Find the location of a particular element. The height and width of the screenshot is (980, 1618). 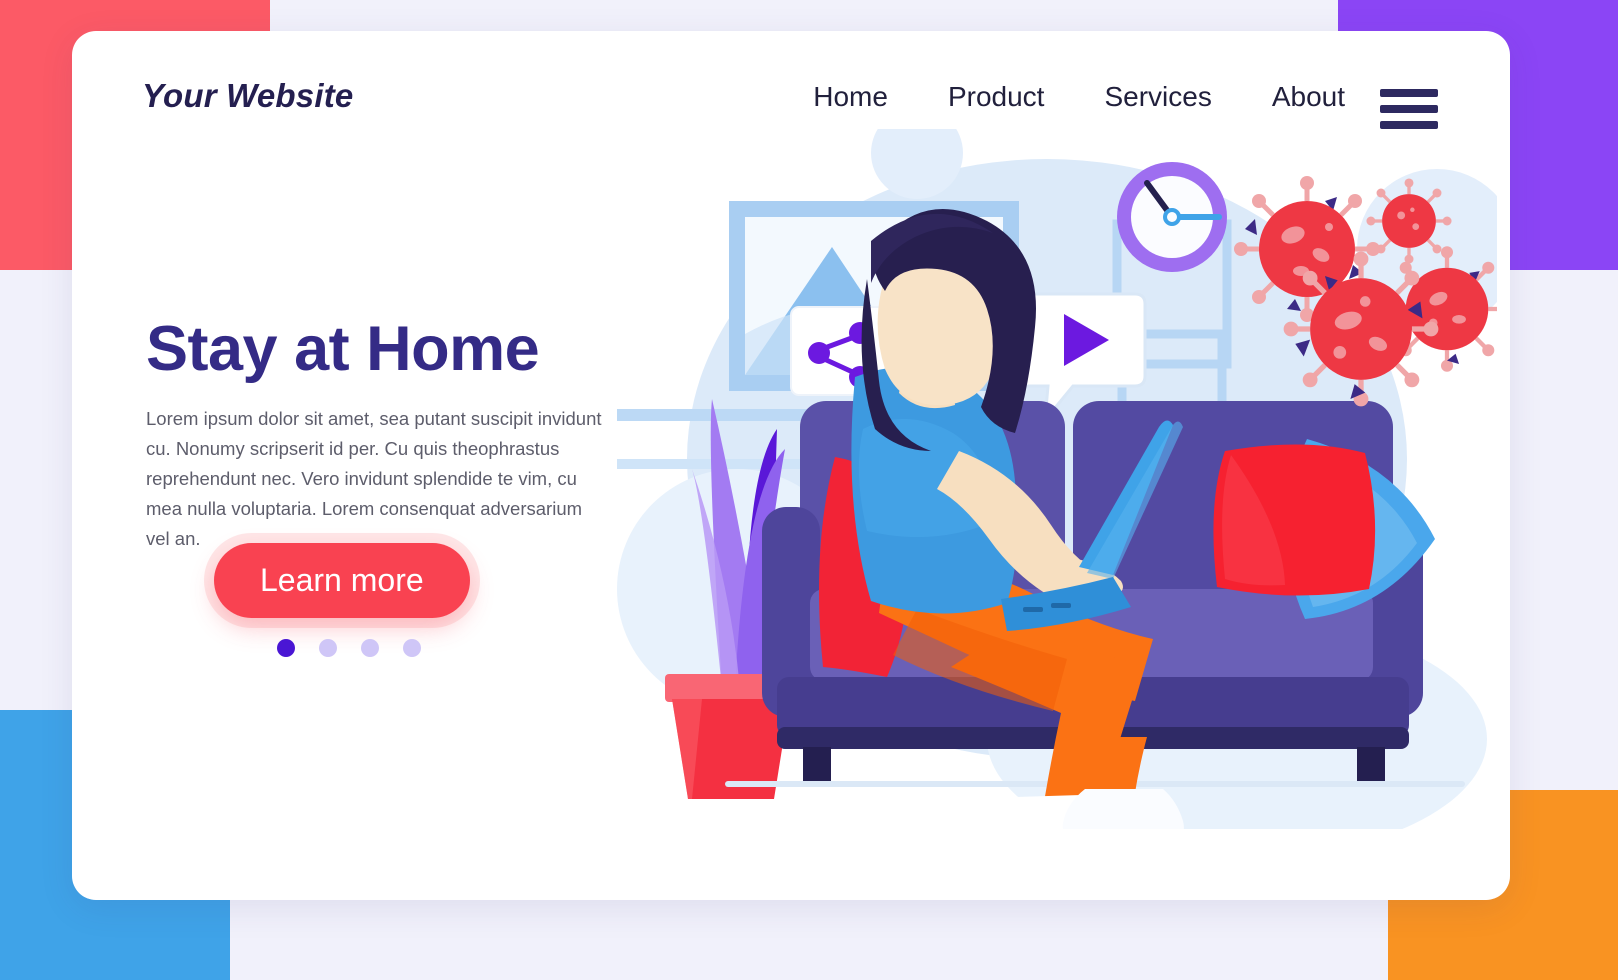

nav-item-product: Product is located at coordinates (996, 97).